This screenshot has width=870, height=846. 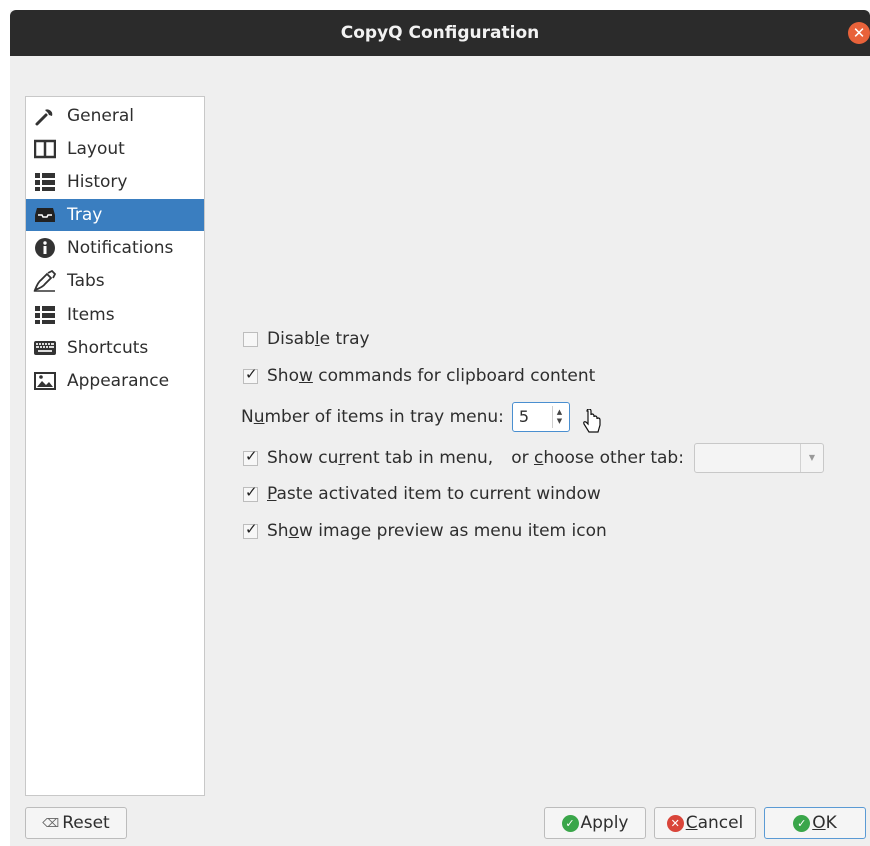 I want to click on paste-activated-option: ✓ Paste activated item to current window, so click(x=422, y=494).